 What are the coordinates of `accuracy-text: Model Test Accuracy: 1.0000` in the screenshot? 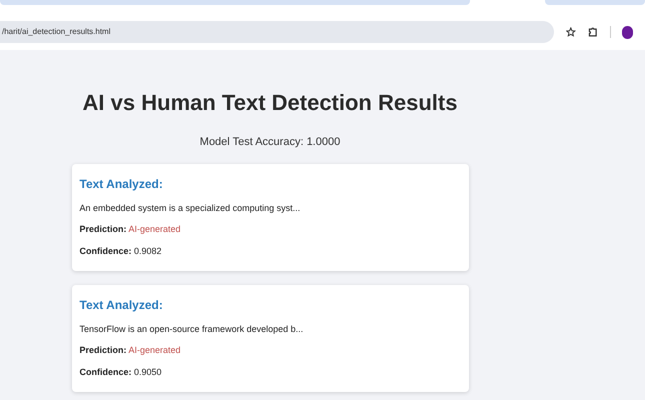 It's located at (270, 142).